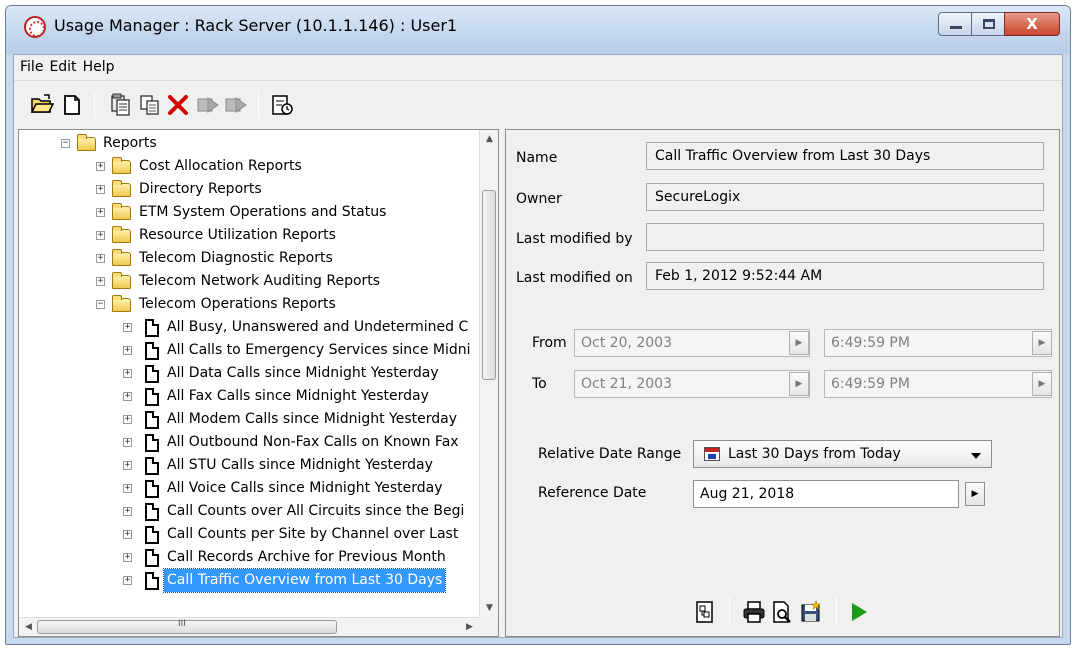 The width and height of the screenshot is (1077, 652). Describe the element at coordinates (538, 105) in the screenshot. I see `toolbar` at that location.